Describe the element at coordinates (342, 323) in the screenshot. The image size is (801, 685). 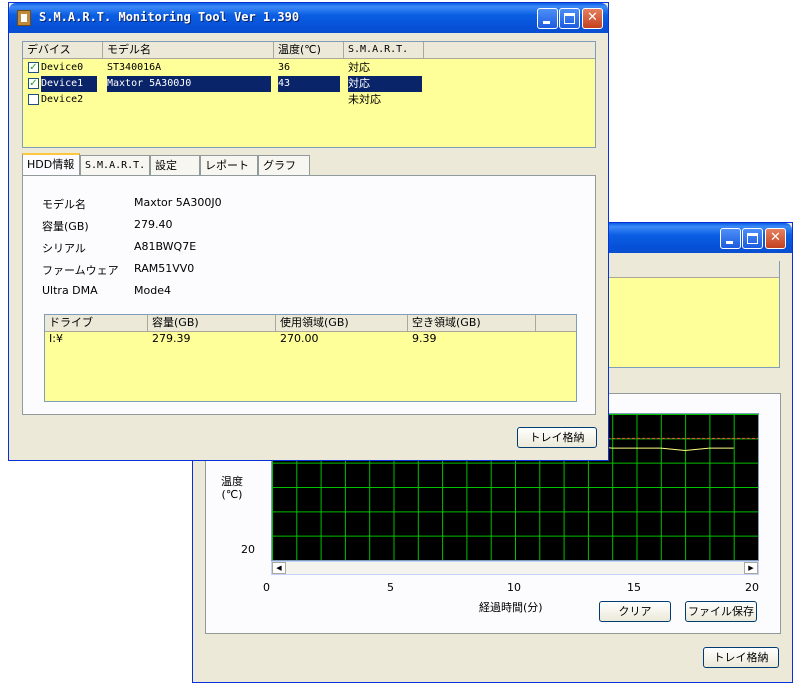
I see `col-used: 使用領域(GB)` at that location.